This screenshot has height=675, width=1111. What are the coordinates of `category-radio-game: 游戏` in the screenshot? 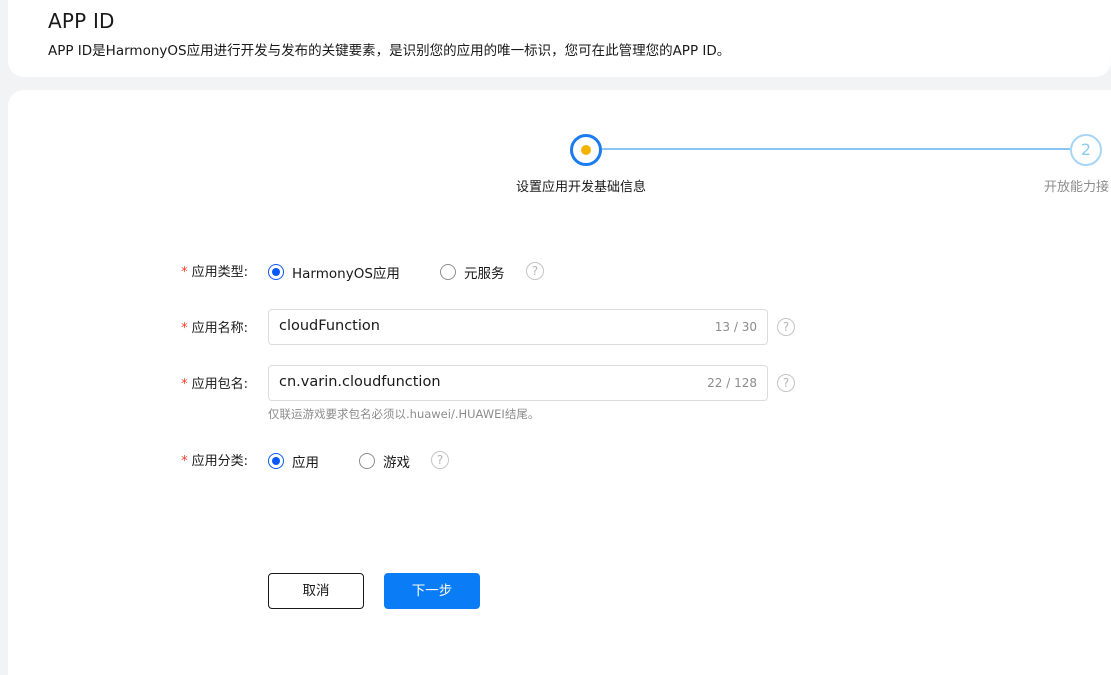 It's located at (384, 461).